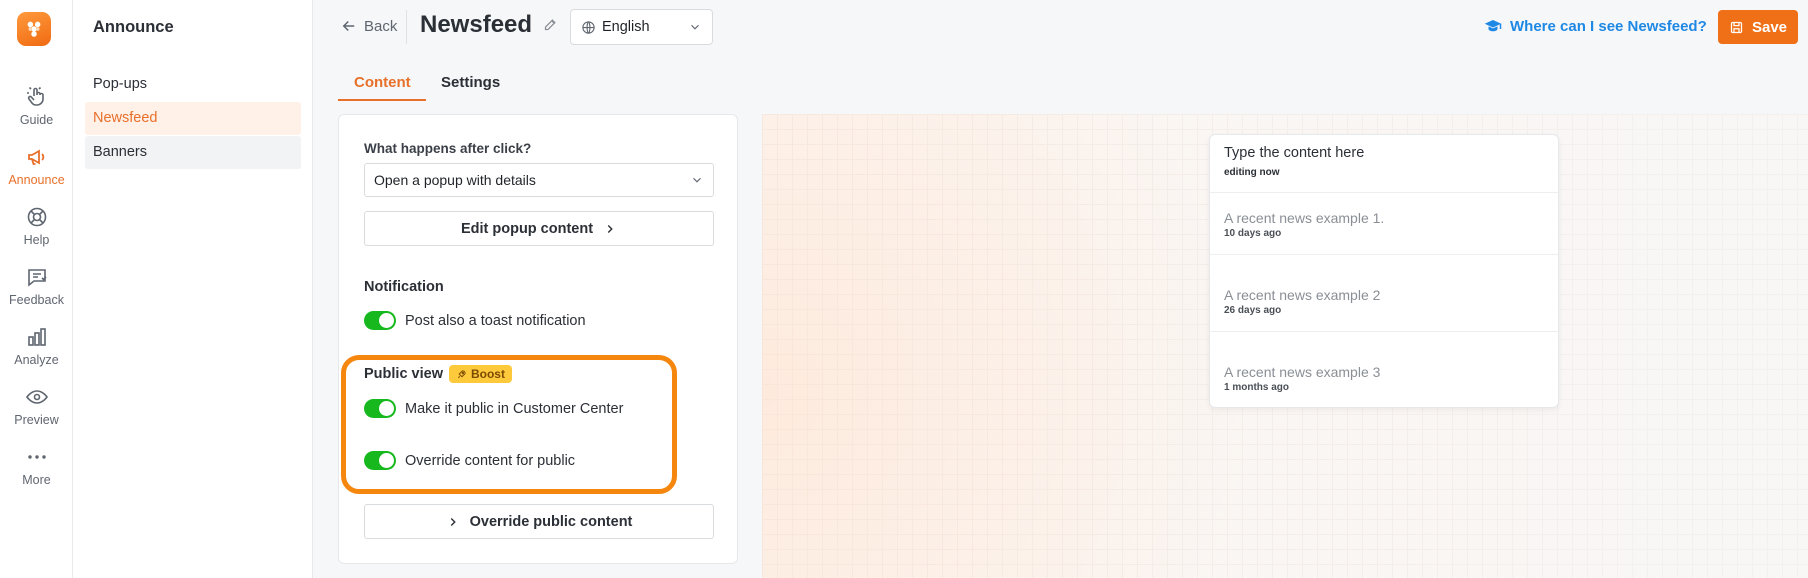  What do you see at coordinates (36, 120) in the screenshot?
I see `rail-label: Guide` at bounding box center [36, 120].